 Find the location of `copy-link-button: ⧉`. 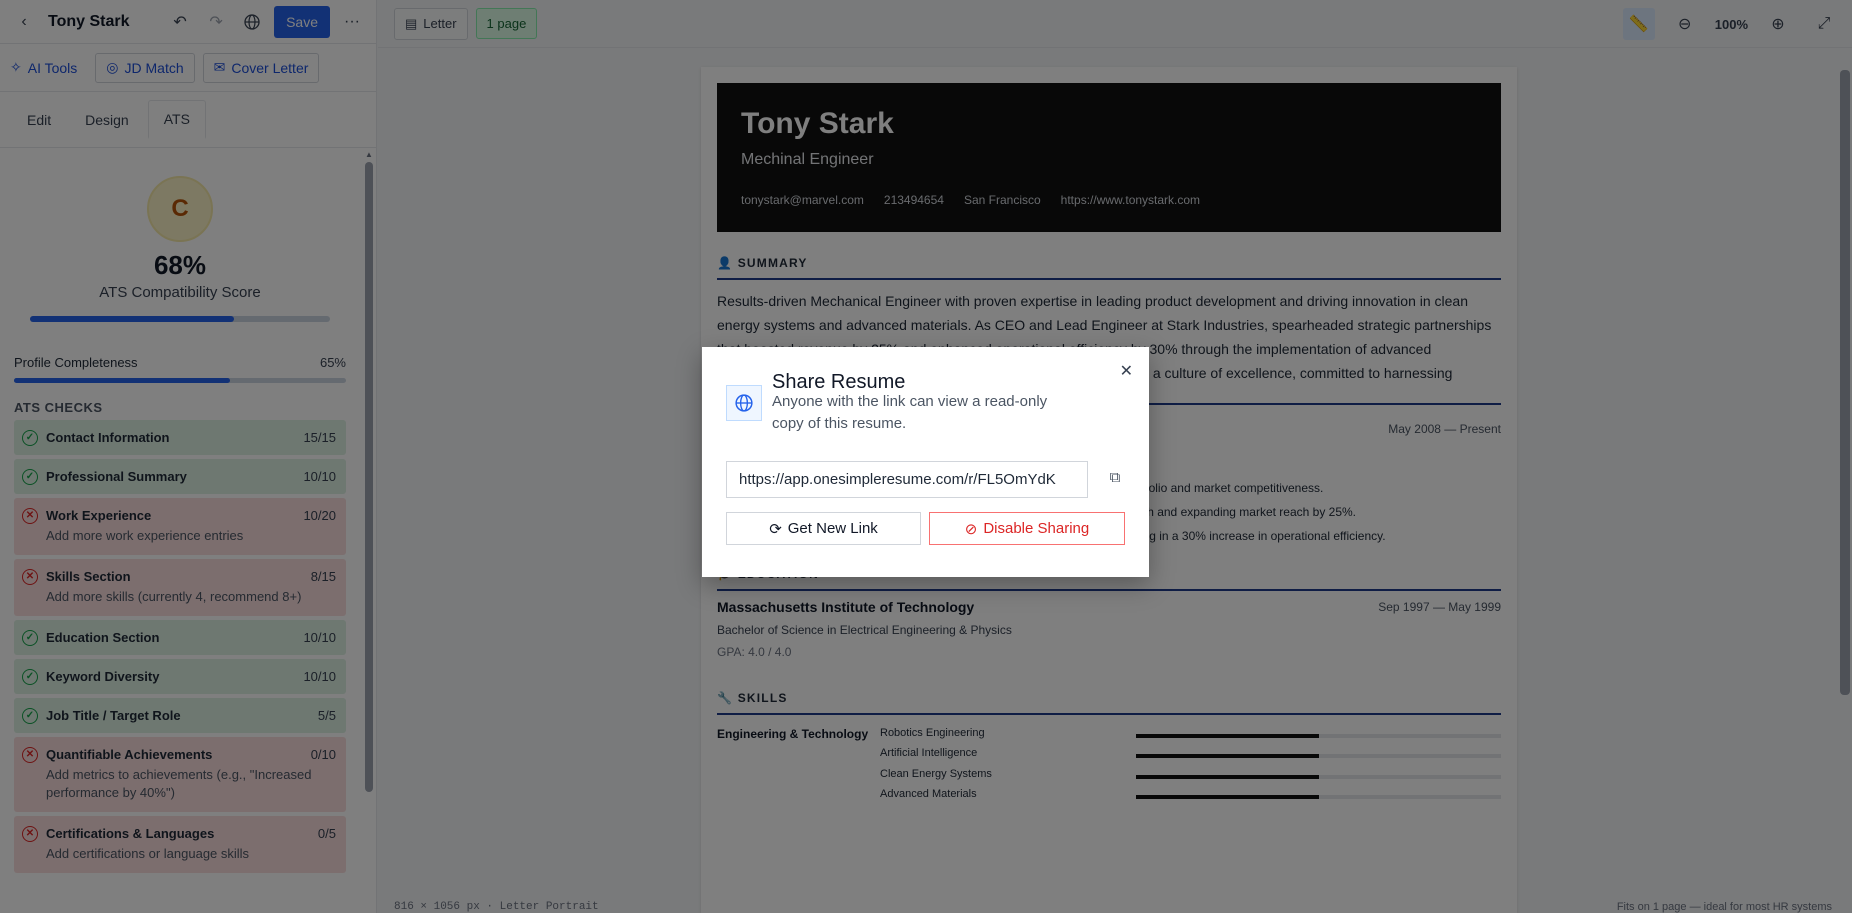

copy-link-button: ⧉ is located at coordinates (1115, 479).